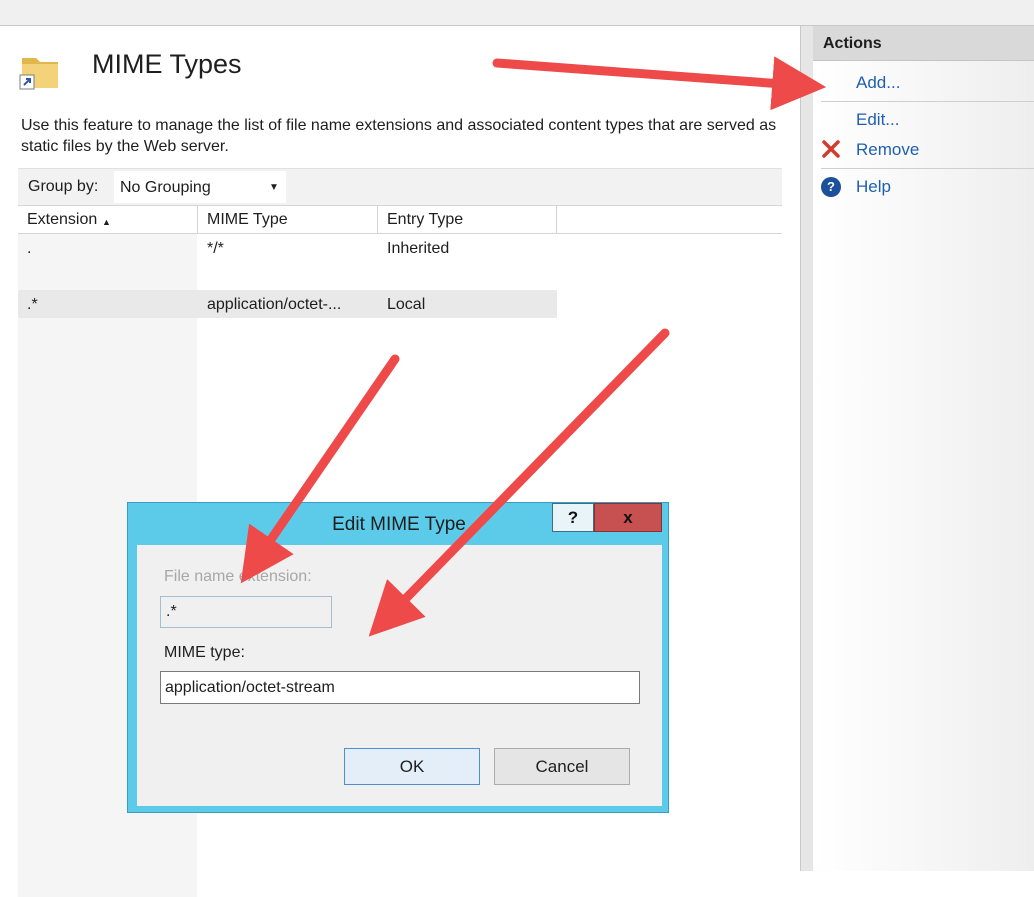 The image size is (1034, 897). What do you see at coordinates (406, 304) in the screenshot?
I see `cell-entry-type: Local` at bounding box center [406, 304].